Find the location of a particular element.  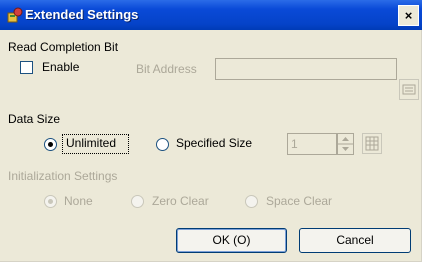

close-button: × is located at coordinates (408, 15).